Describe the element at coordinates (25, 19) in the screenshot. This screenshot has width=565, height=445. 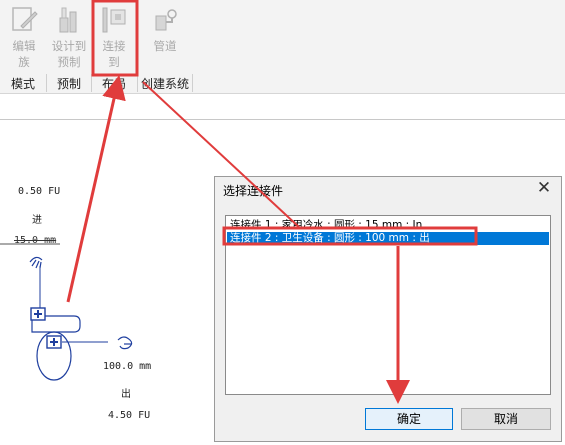
I see `edit-family-icon` at that location.